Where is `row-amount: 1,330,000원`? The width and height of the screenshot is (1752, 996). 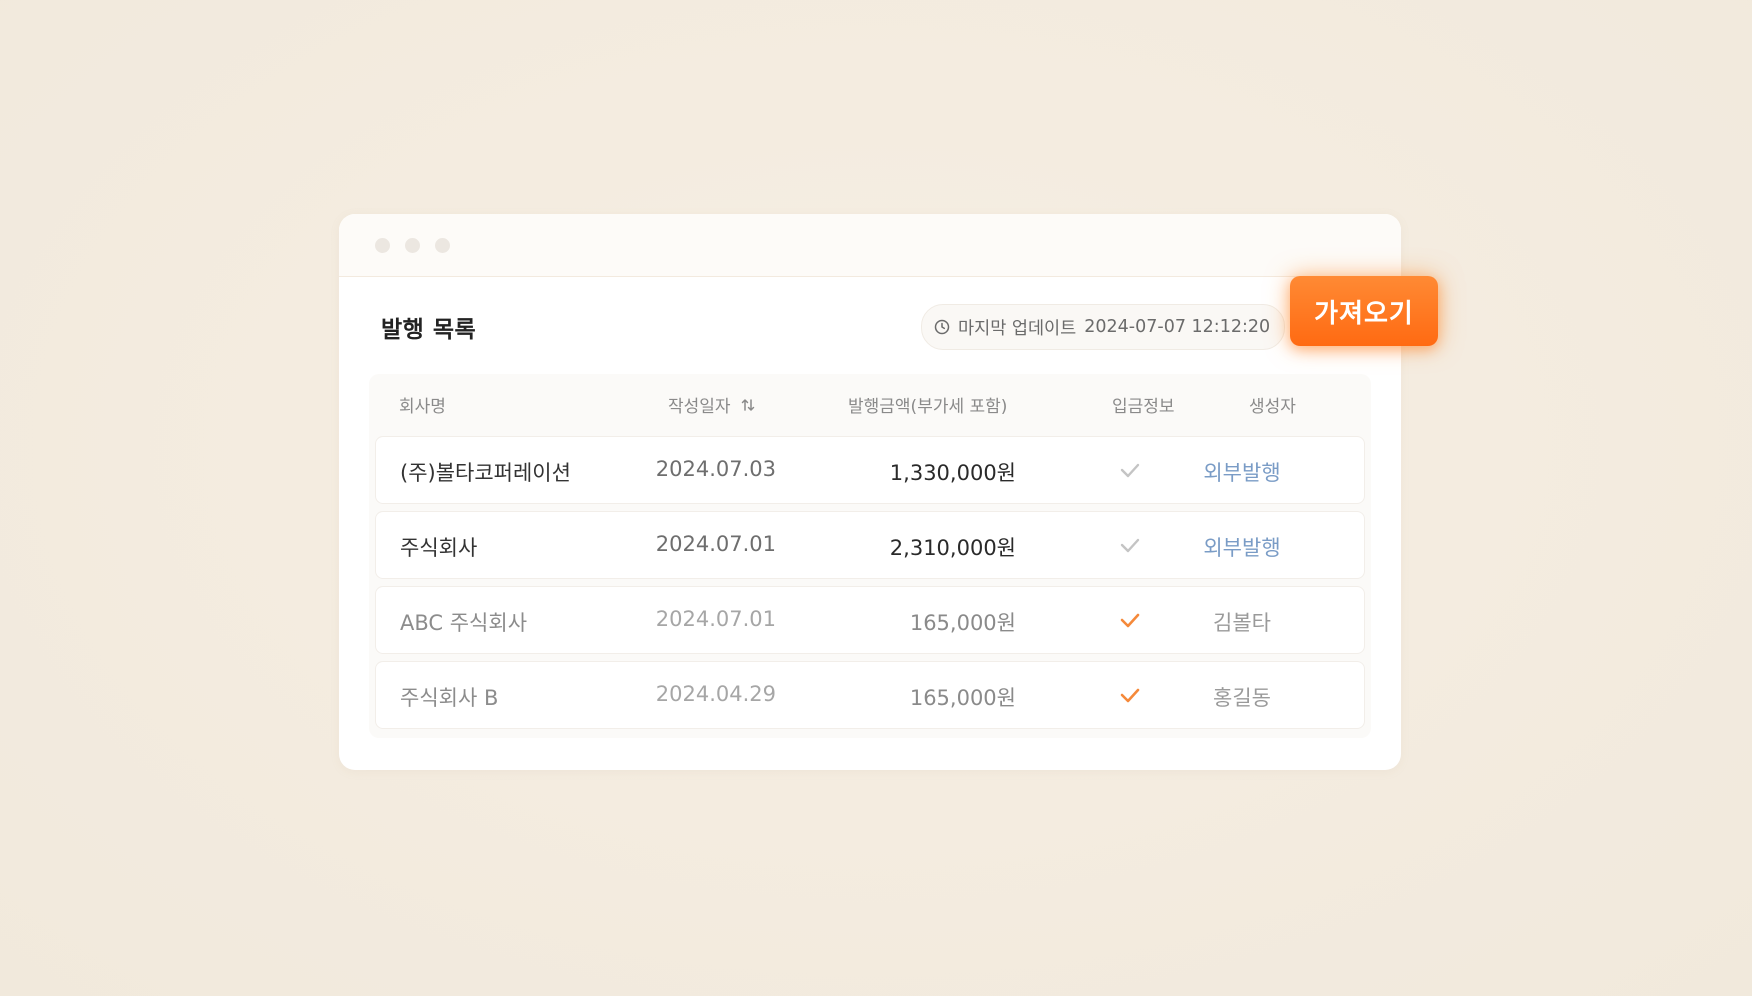 row-amount: 1,330,000원 is located at coordinates (952, 473).